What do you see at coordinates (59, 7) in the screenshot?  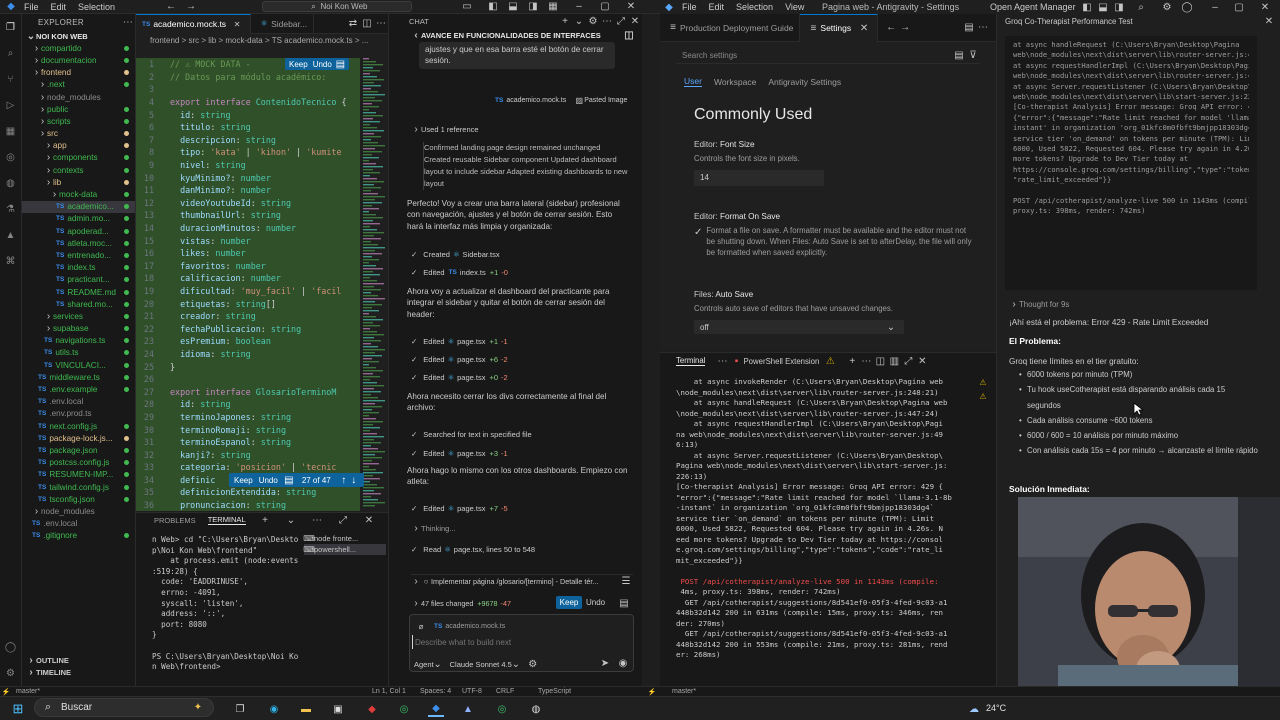 I see `menu-edit: Edit` at bounding box center [59, 7].